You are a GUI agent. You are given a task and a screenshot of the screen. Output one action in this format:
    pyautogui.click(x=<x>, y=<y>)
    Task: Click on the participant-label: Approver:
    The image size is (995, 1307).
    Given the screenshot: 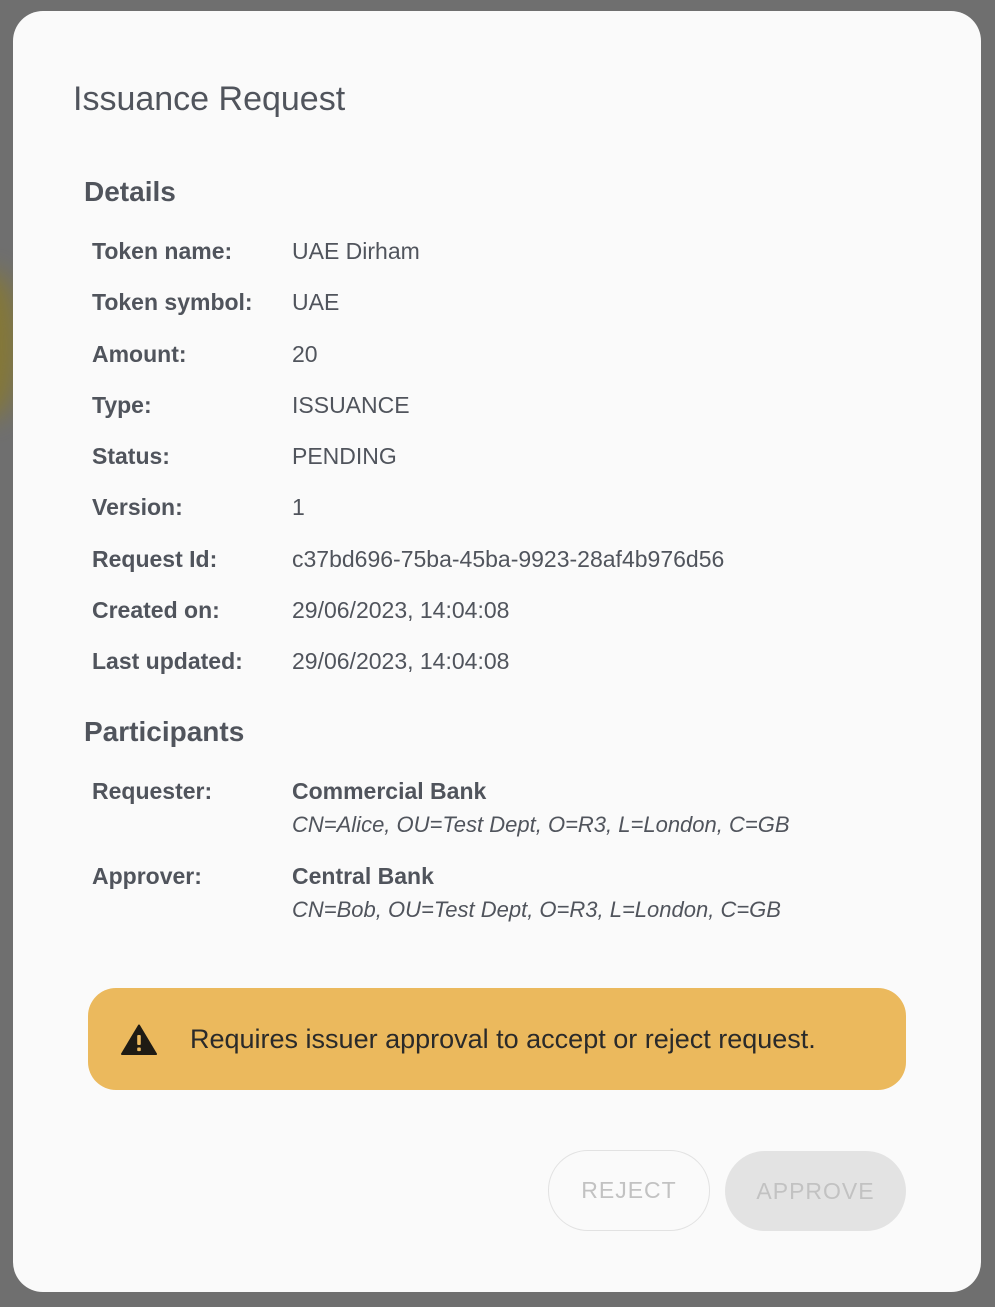 What is the action you would take?
    pyautogui.click(x=147, y=876)
    